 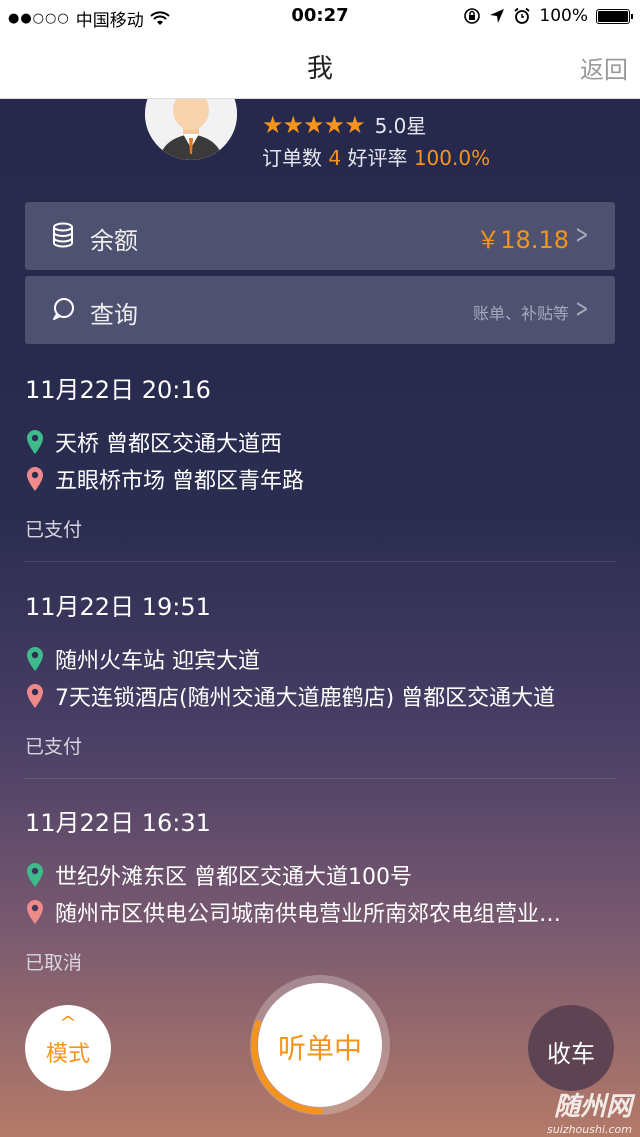 I want to click on order-from-text: 随州火车站 迎宾大道, so click(x=157, y=661).